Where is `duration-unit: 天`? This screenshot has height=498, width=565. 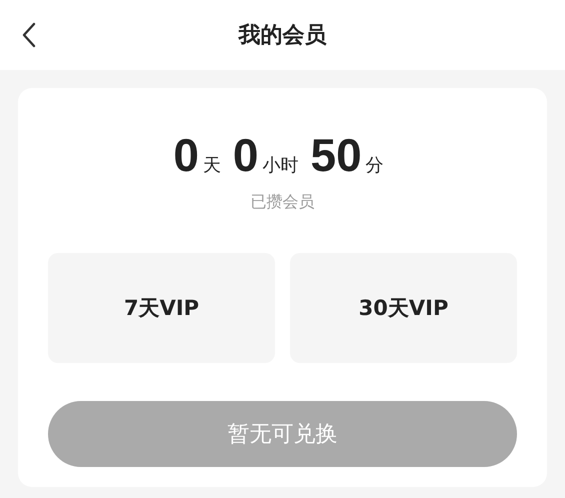
duration-unit: 天 is located at coordinates (211, 165).